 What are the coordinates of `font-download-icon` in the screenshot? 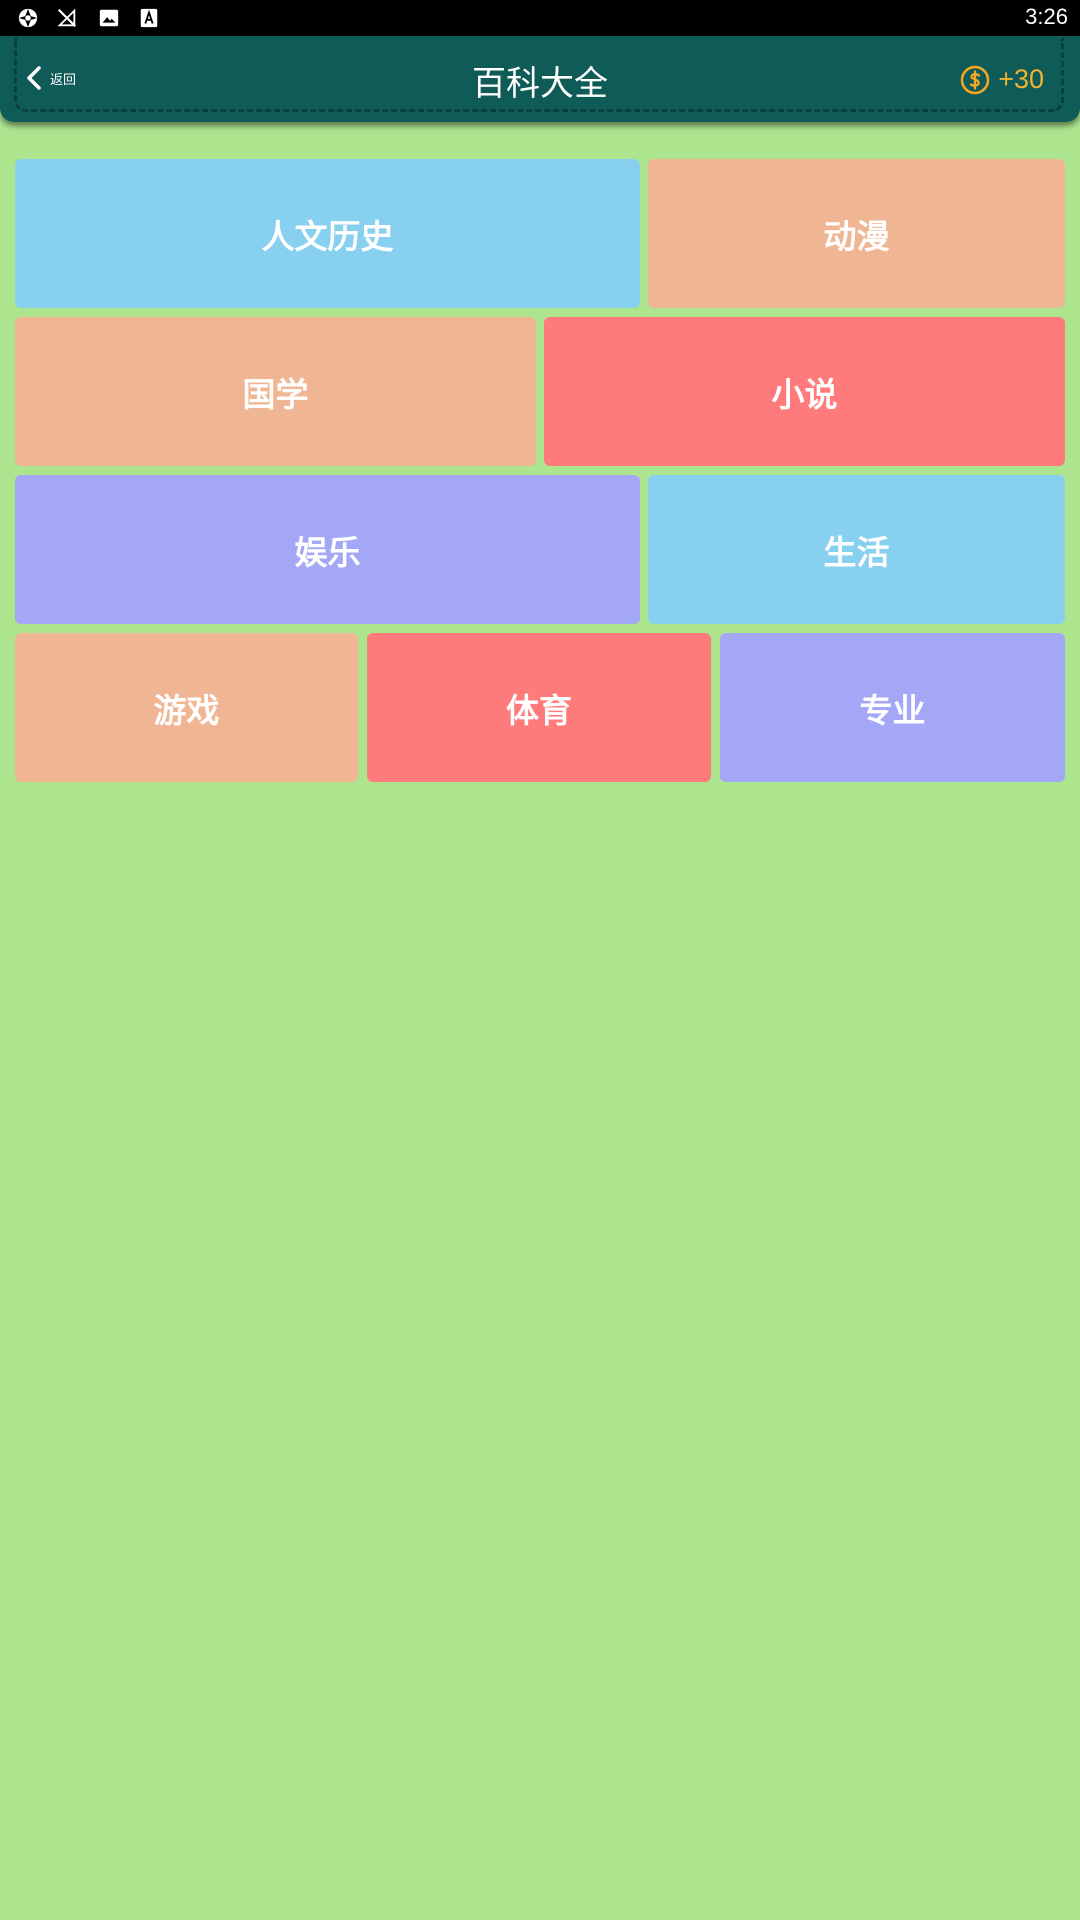 It's located at (149, 18).